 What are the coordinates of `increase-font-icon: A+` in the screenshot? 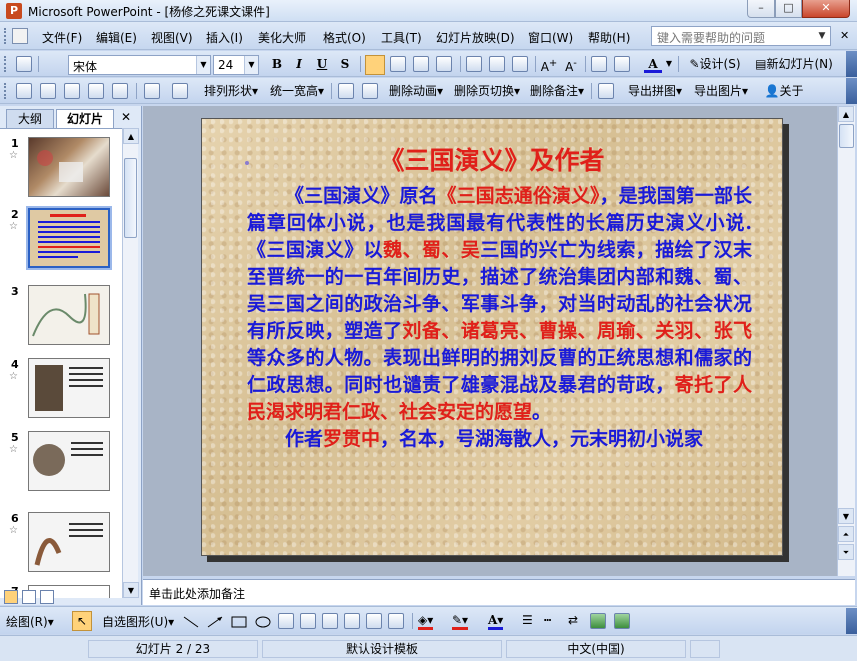 It's located at (549, 64).